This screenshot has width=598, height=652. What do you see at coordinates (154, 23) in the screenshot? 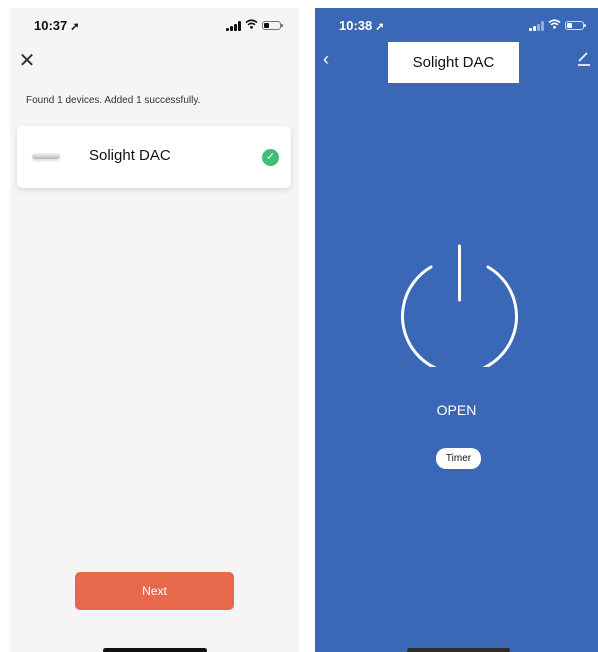
I see `status-bar: 10:37 ➚` at bounding box center [154, 23].